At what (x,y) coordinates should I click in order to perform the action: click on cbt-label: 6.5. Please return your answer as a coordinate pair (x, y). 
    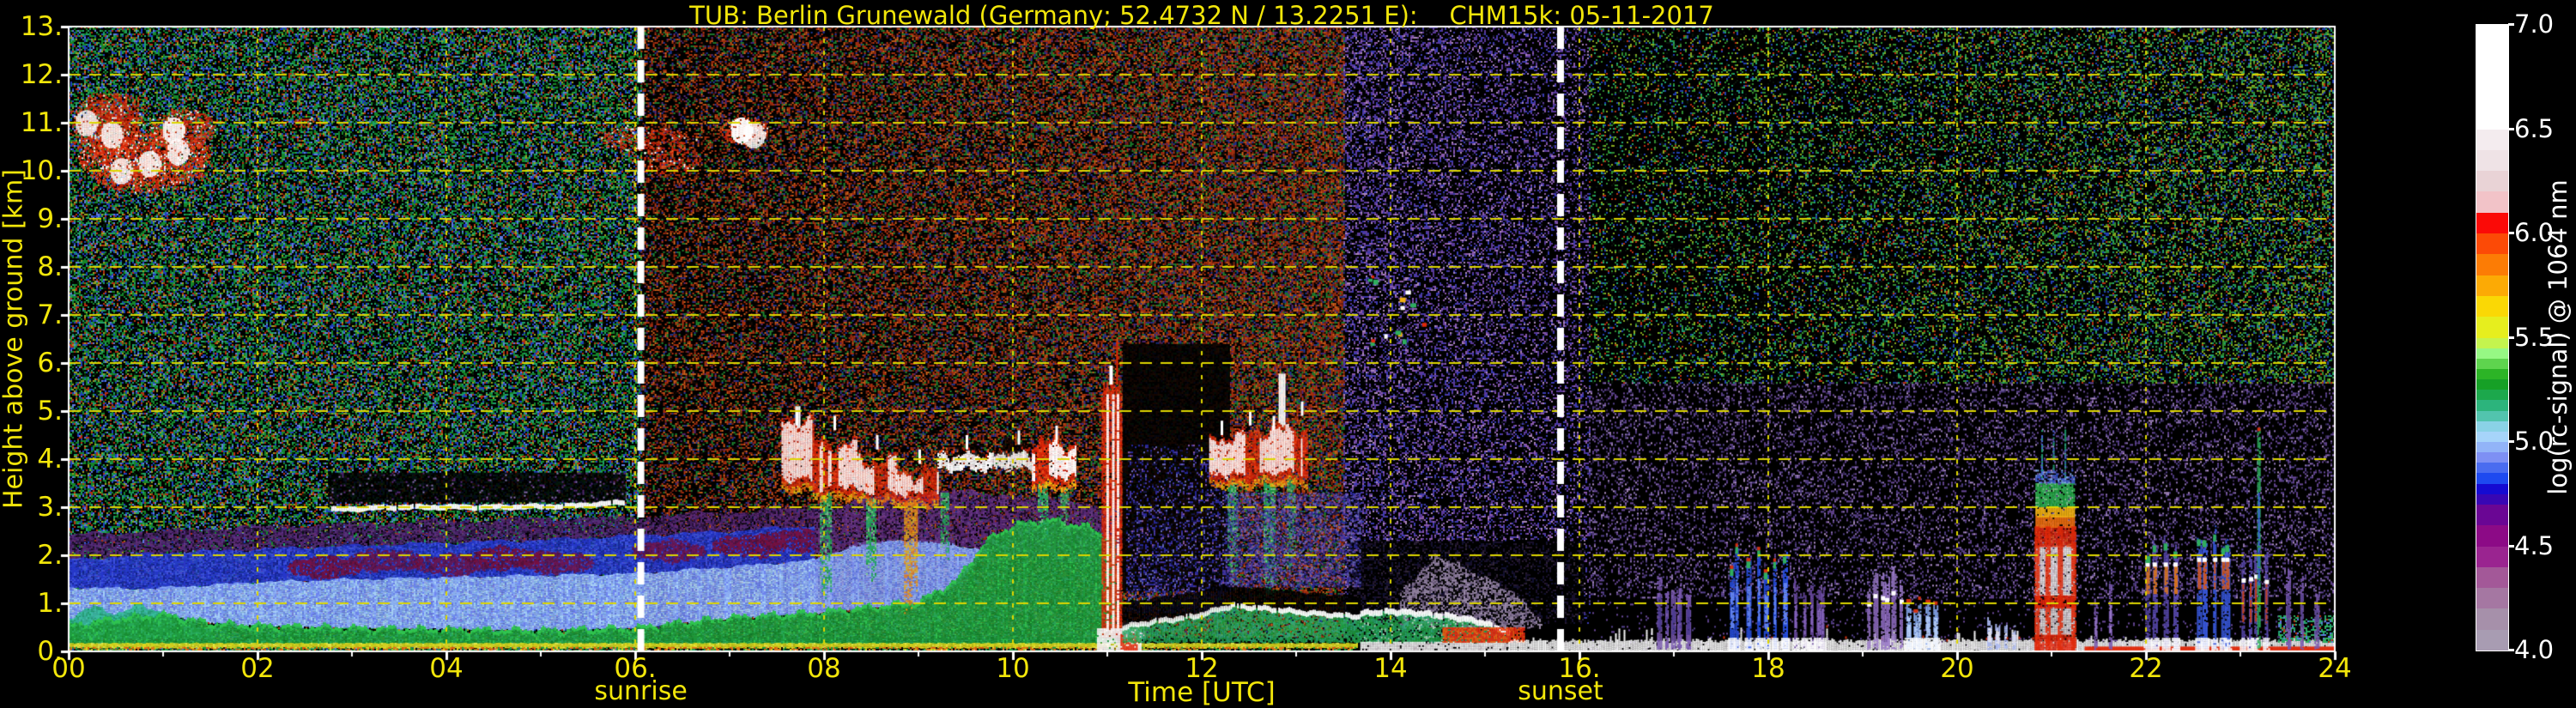
    Looking at the image, I should click on (2534, 128).